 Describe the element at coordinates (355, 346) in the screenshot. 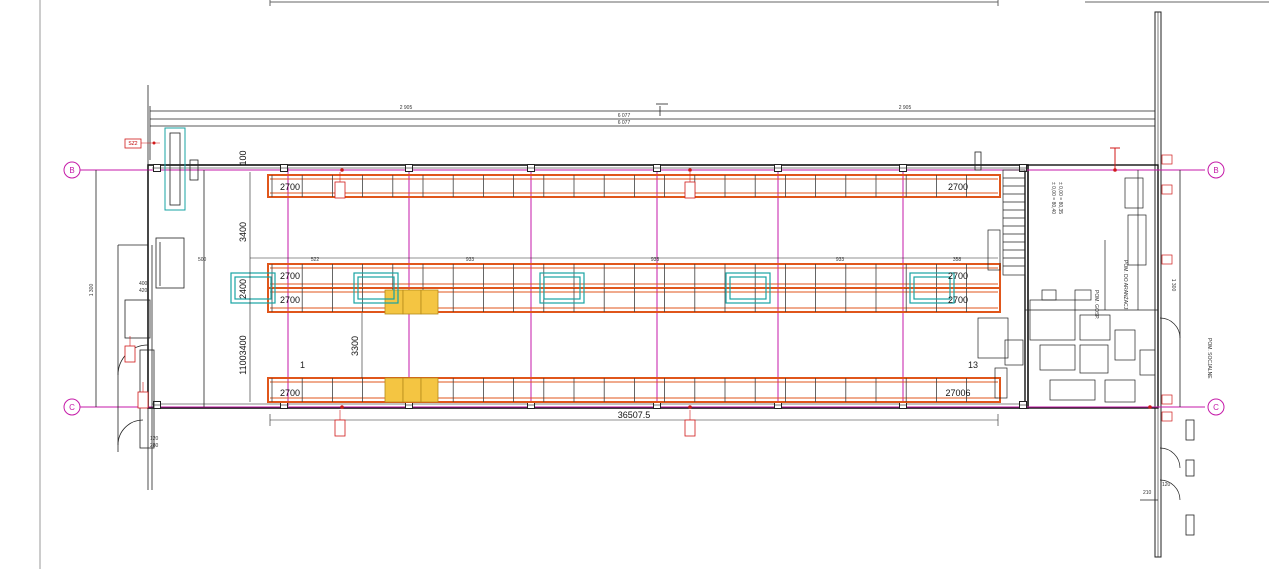

I see `dim-aisle-width-2: 3300` at that location.